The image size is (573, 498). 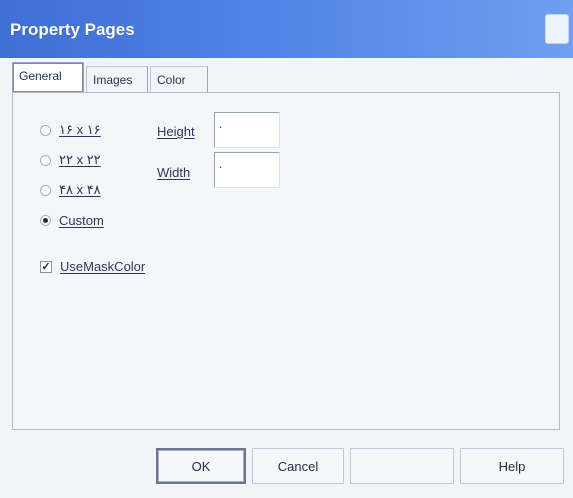 I want to click on size-option-48: ۴۸ x ۴۸, so click(x=70, y=190).